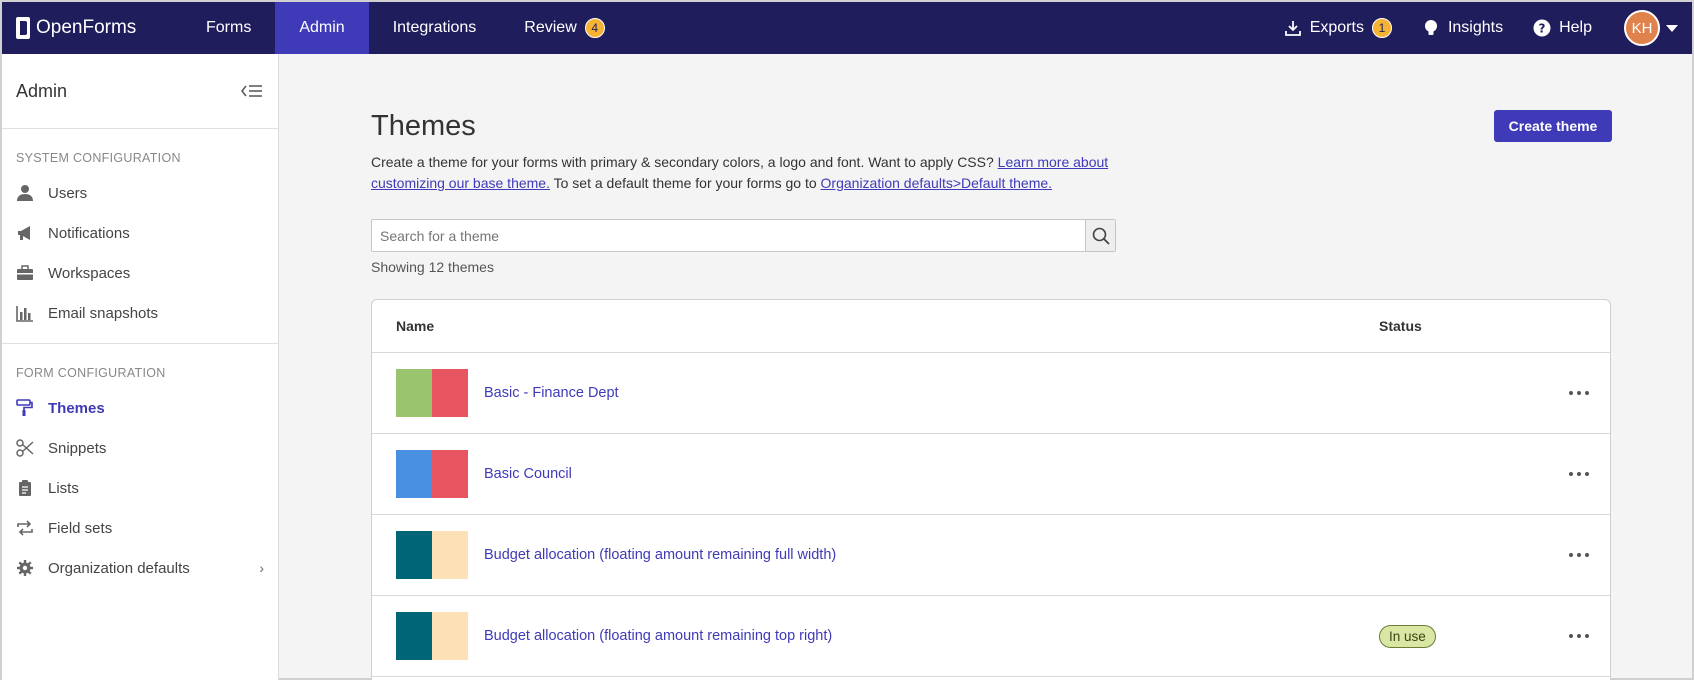 The image size is (1694, 680). Describe the element at coordinates (25, 448) in the screenshot. I see `scissors-icon` at that location.